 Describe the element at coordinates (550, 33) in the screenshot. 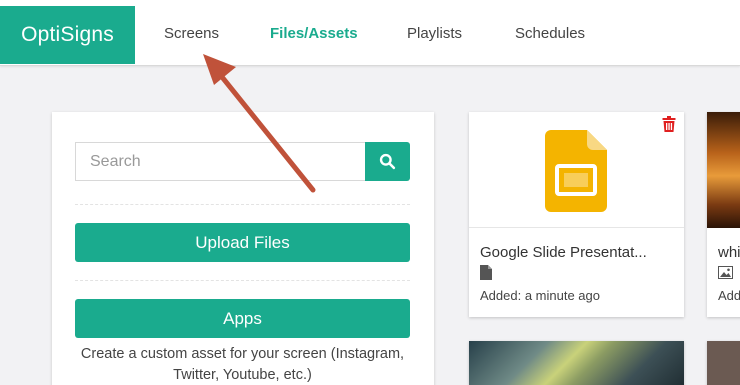

I see `nav-tab-schedules: Schedules` at that location.